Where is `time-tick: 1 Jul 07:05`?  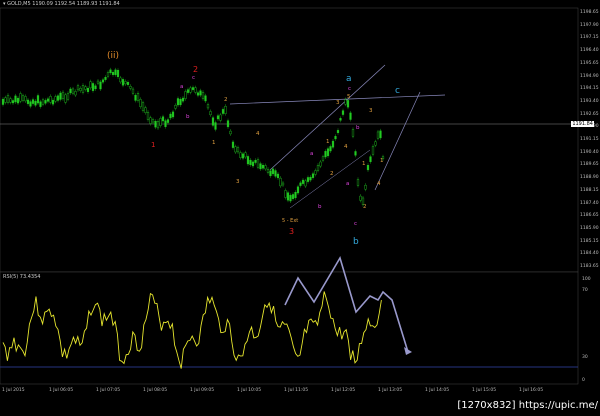
time-tick: 1 Jul 07:05 is located at coordinates (108, 390).